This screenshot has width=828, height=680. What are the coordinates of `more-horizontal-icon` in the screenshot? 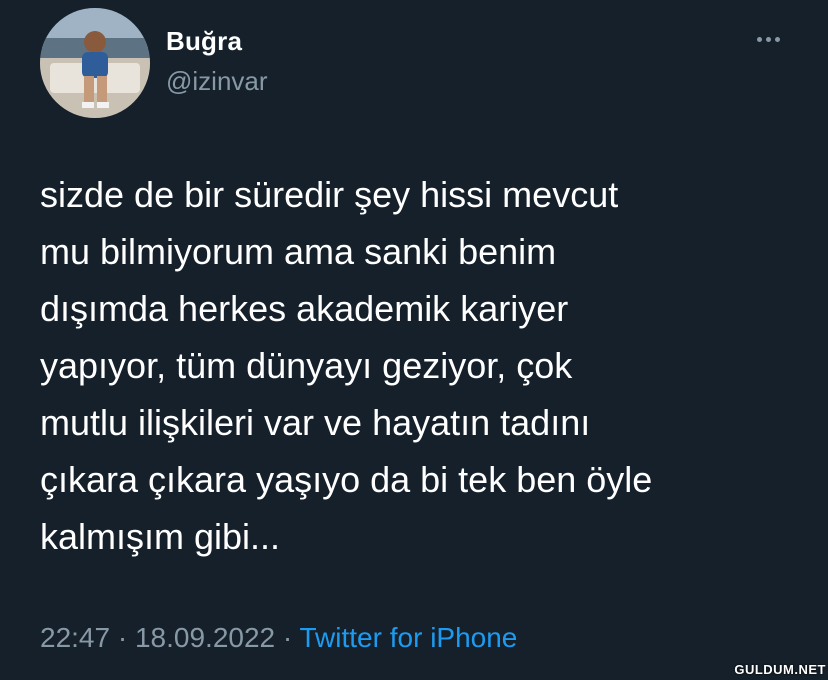 It's located at (768, 39).